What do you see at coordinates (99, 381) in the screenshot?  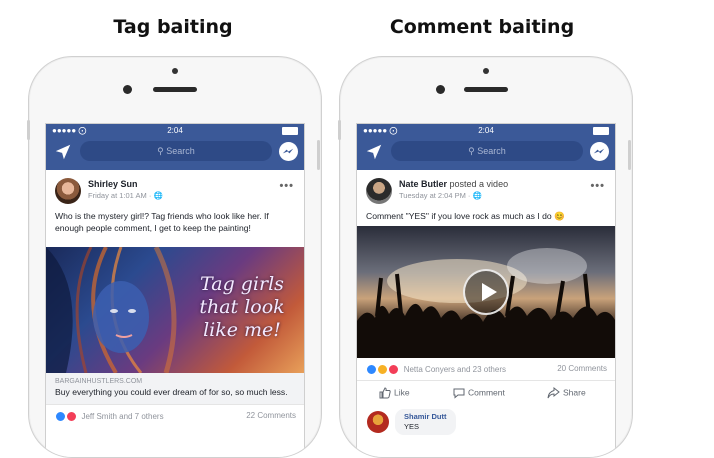 I see `link-url: BARGAINHUSTLERS.COM` at bounding box center [99, 381].